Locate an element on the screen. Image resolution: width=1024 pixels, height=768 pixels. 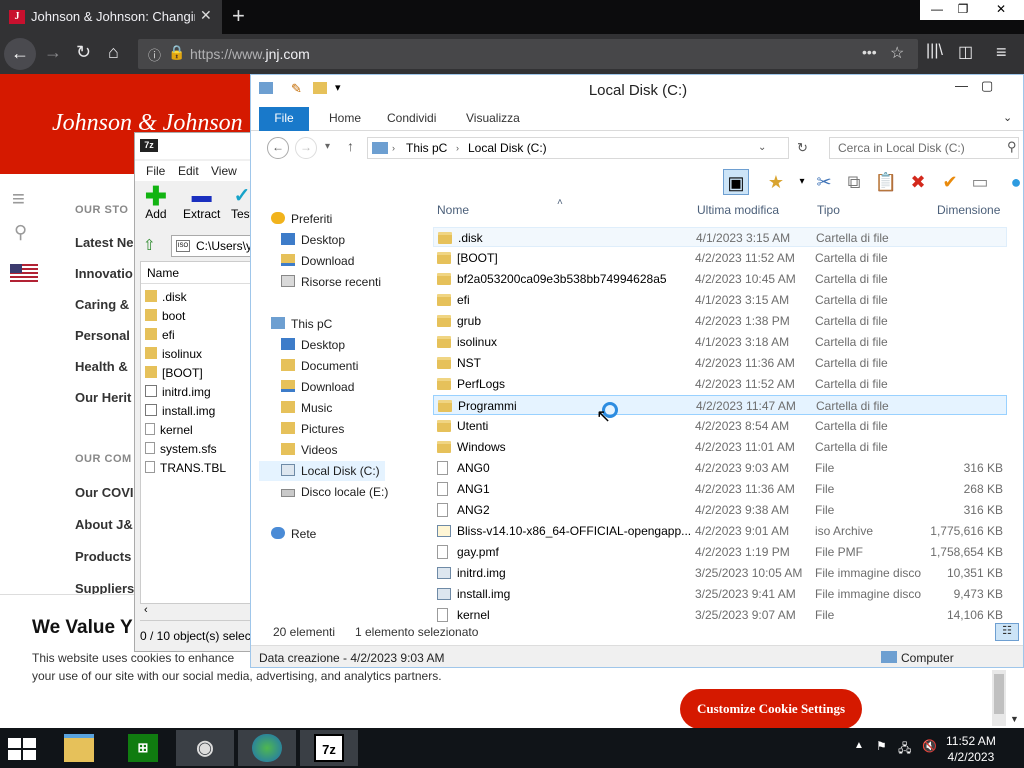
back-button: ← is located at coordinates (20, 54).